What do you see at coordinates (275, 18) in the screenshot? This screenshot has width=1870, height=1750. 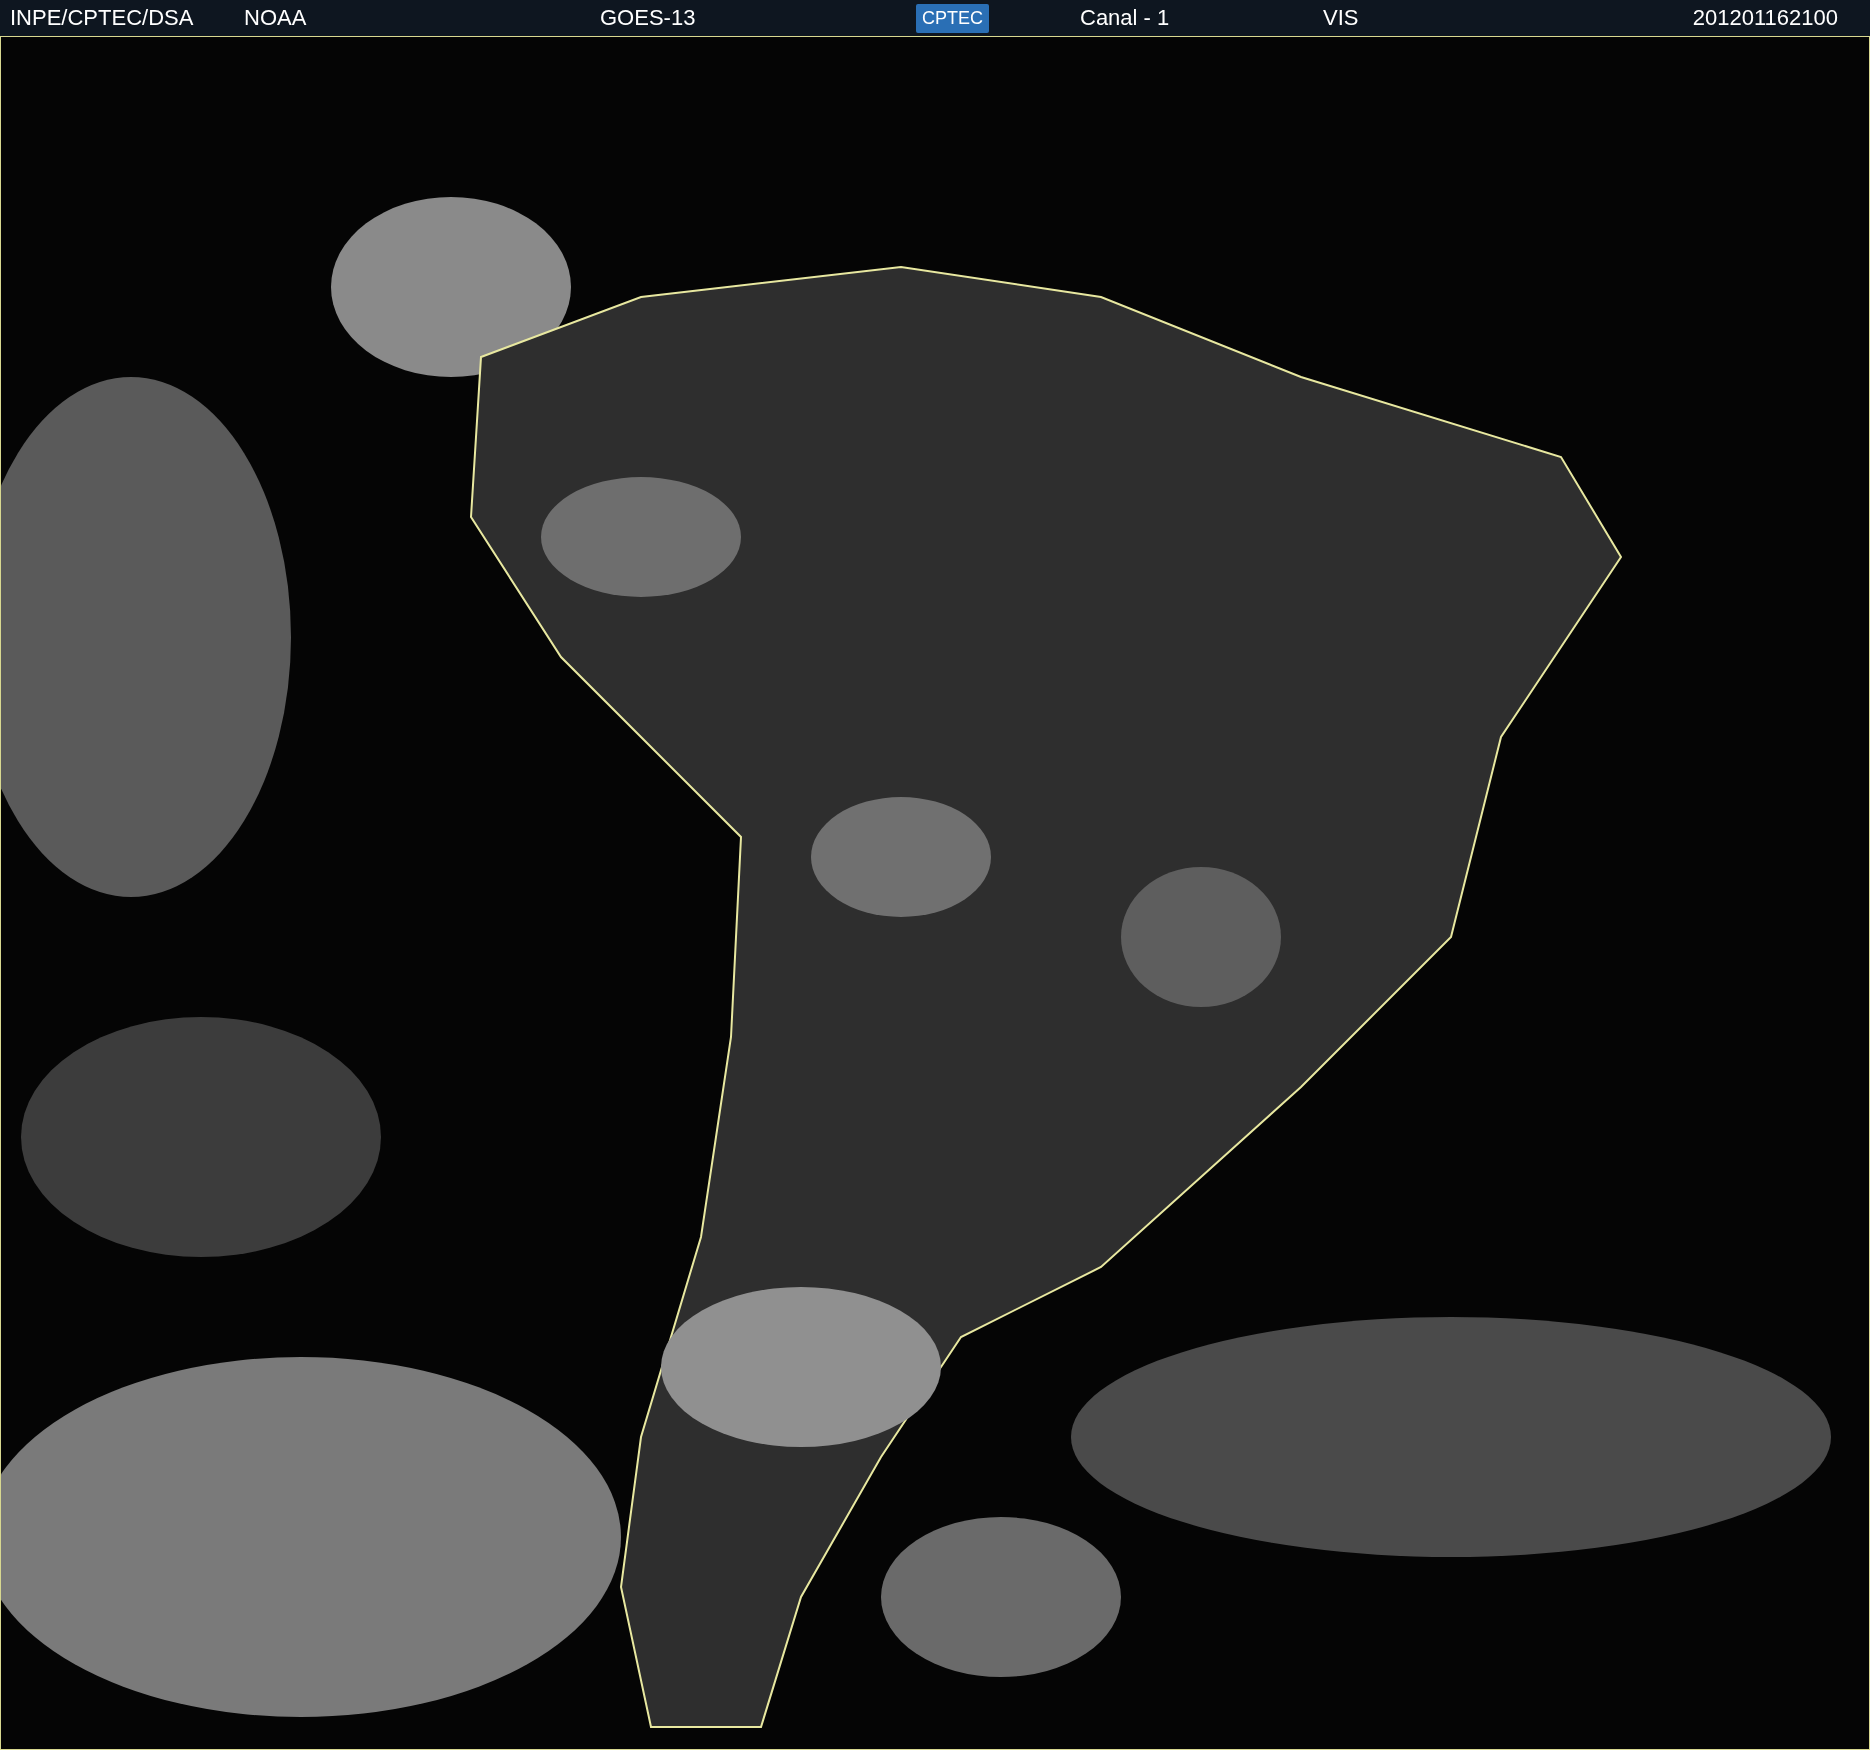 I see `header-label: NOAA` at bounding box center [275, 18].